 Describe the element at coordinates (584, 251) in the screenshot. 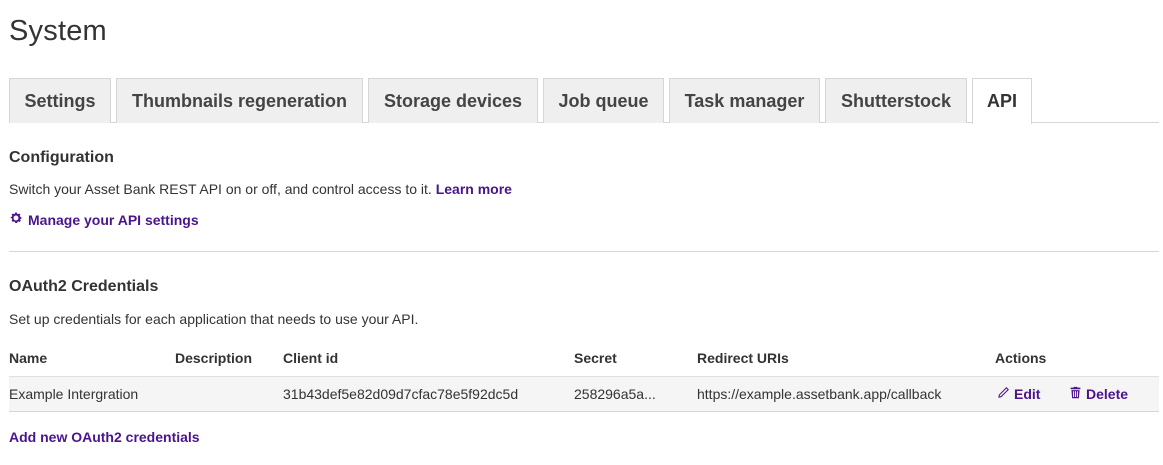

I see `section-divider` at that location.